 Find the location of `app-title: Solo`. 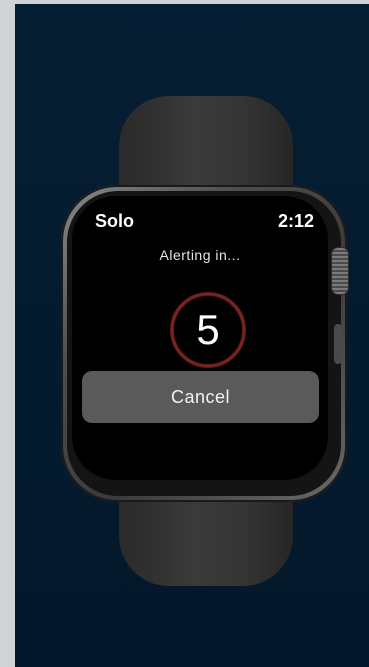

app-title: Solo is located at coordinates (114, 221).